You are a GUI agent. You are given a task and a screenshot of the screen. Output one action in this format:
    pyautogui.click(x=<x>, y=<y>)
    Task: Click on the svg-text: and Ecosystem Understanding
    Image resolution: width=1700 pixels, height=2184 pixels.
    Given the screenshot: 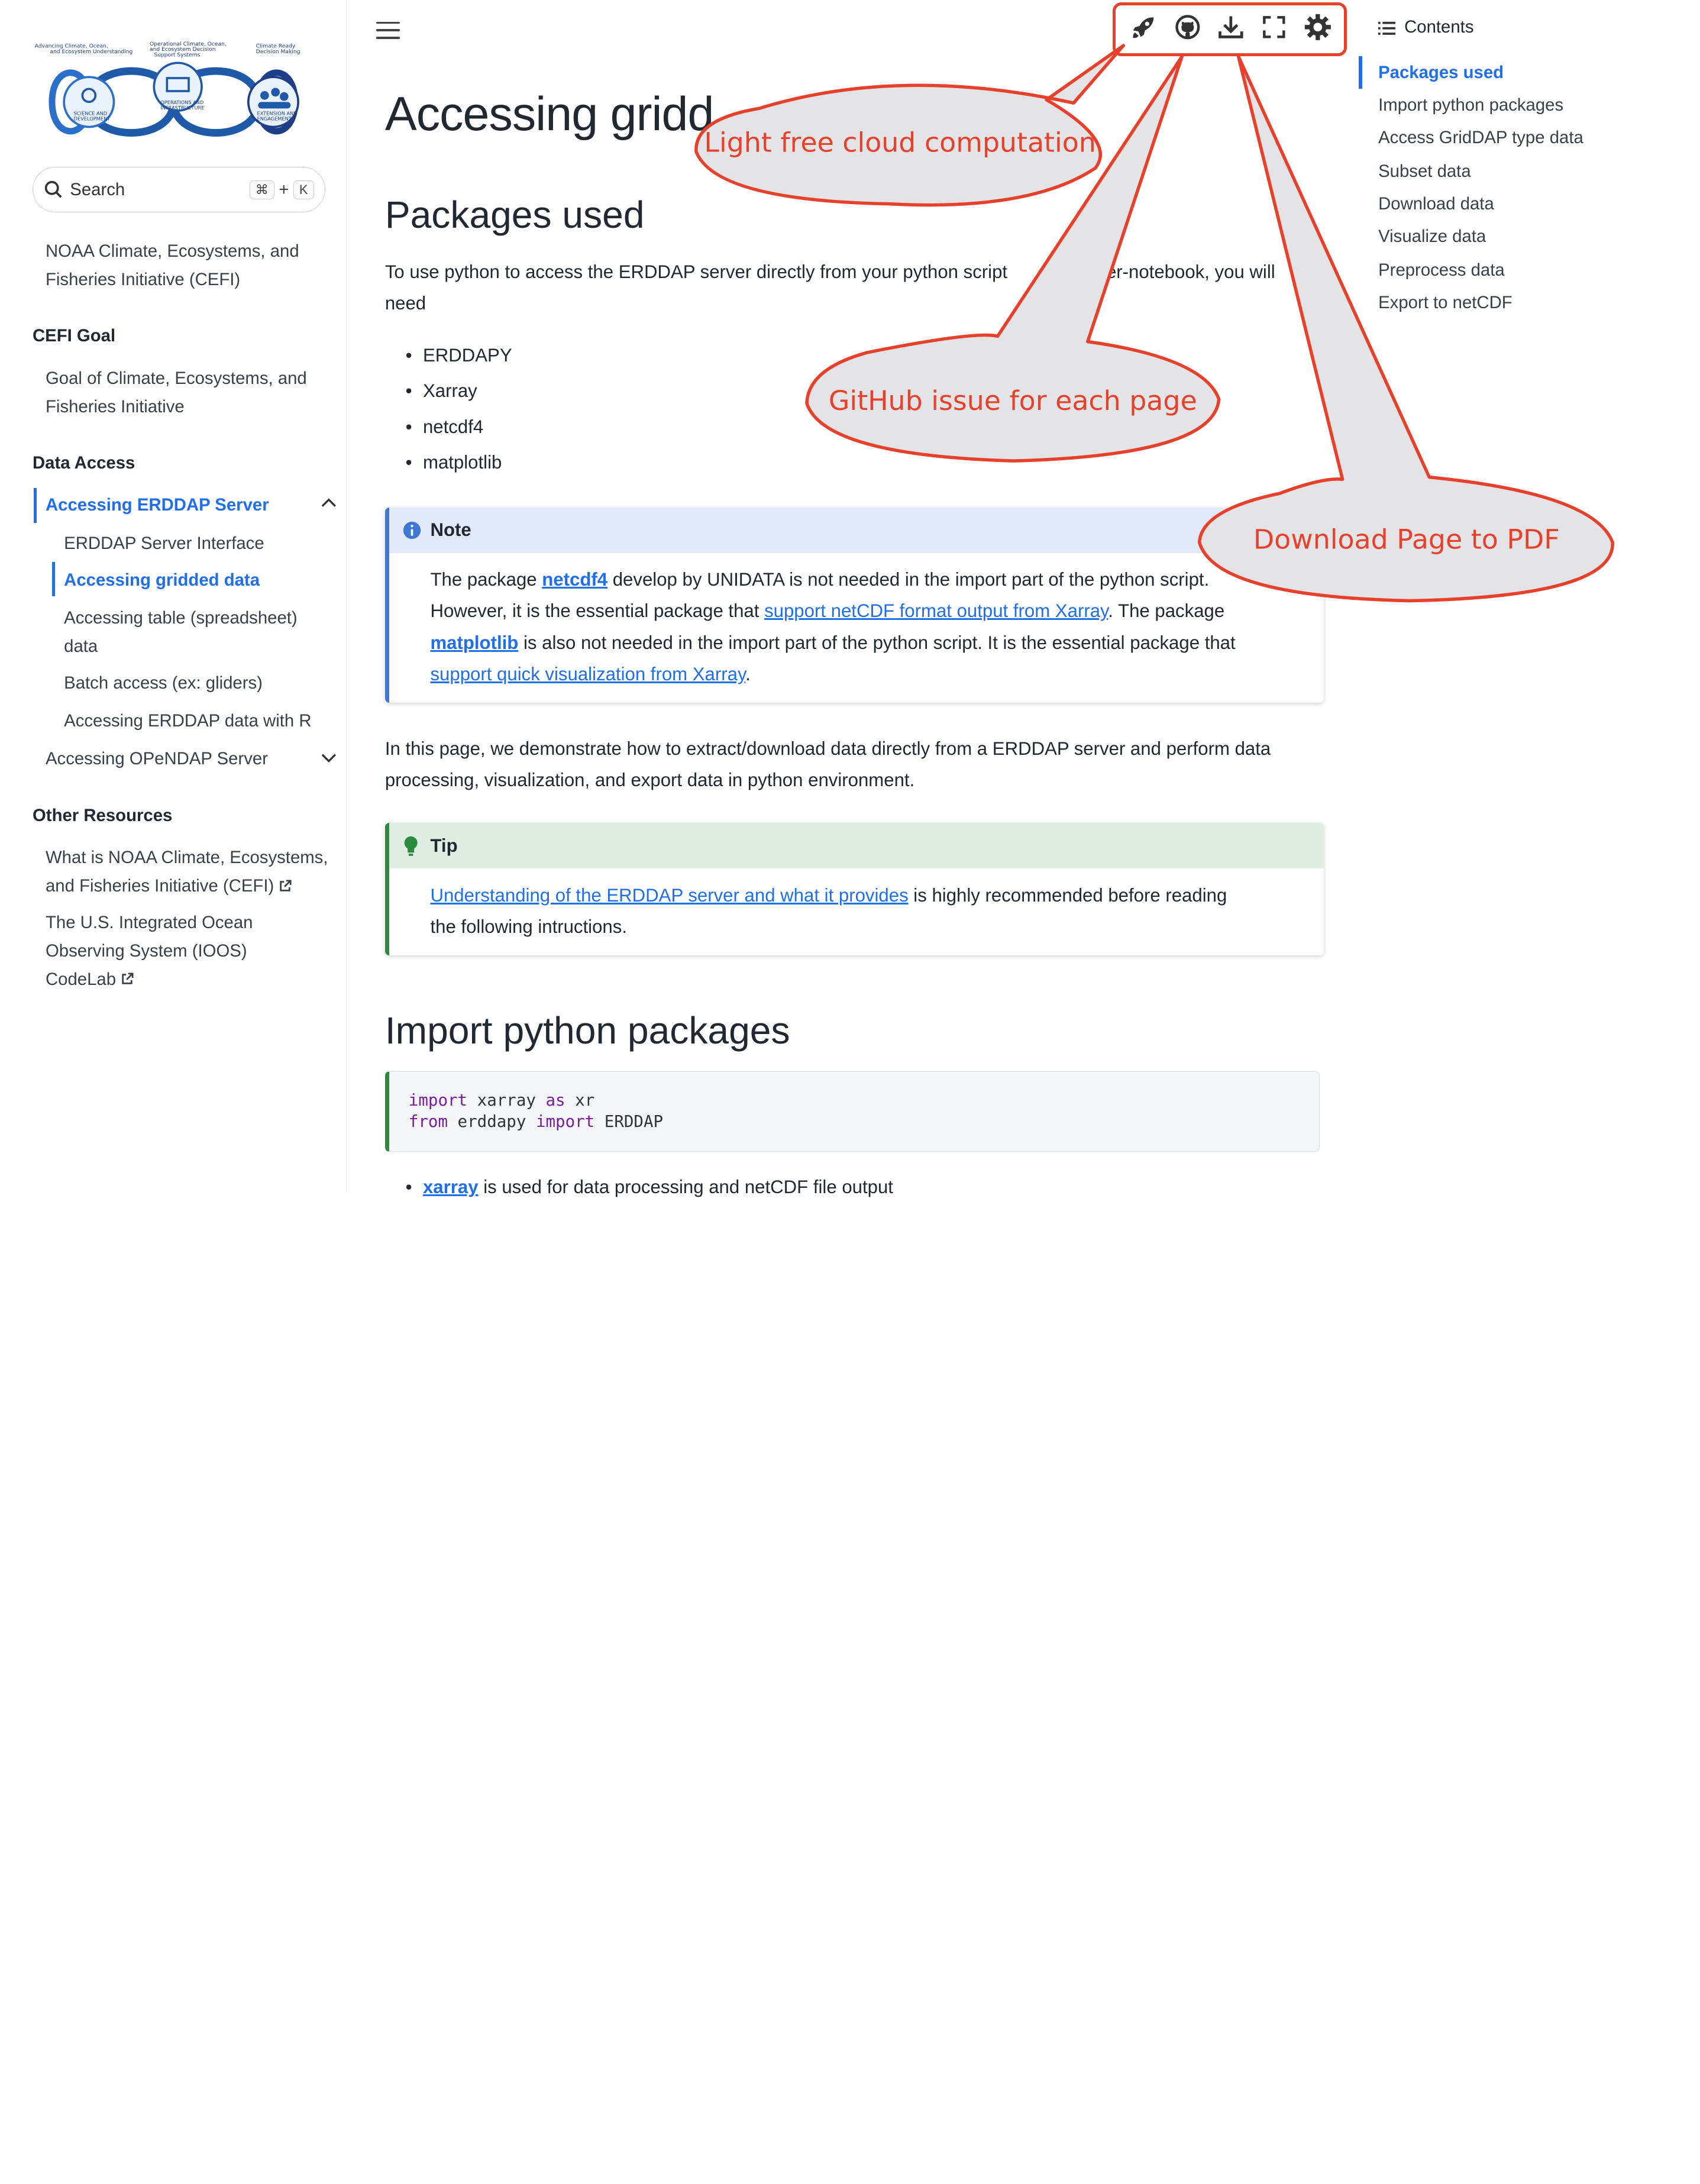 What is the action you would take?
    pyautogui.click(x=91, y=52)
    